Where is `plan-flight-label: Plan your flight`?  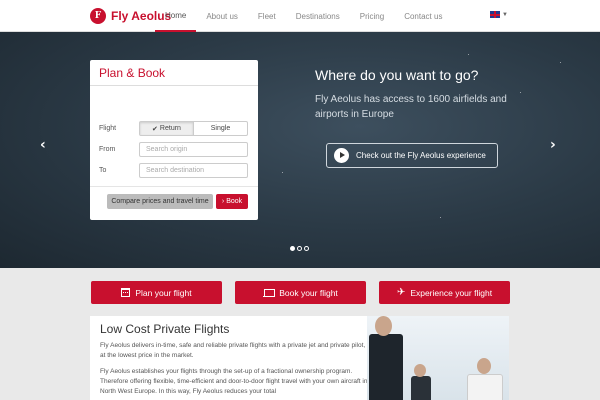
plan-flight-label: Plan your flight is located at coordinates (163, 292).